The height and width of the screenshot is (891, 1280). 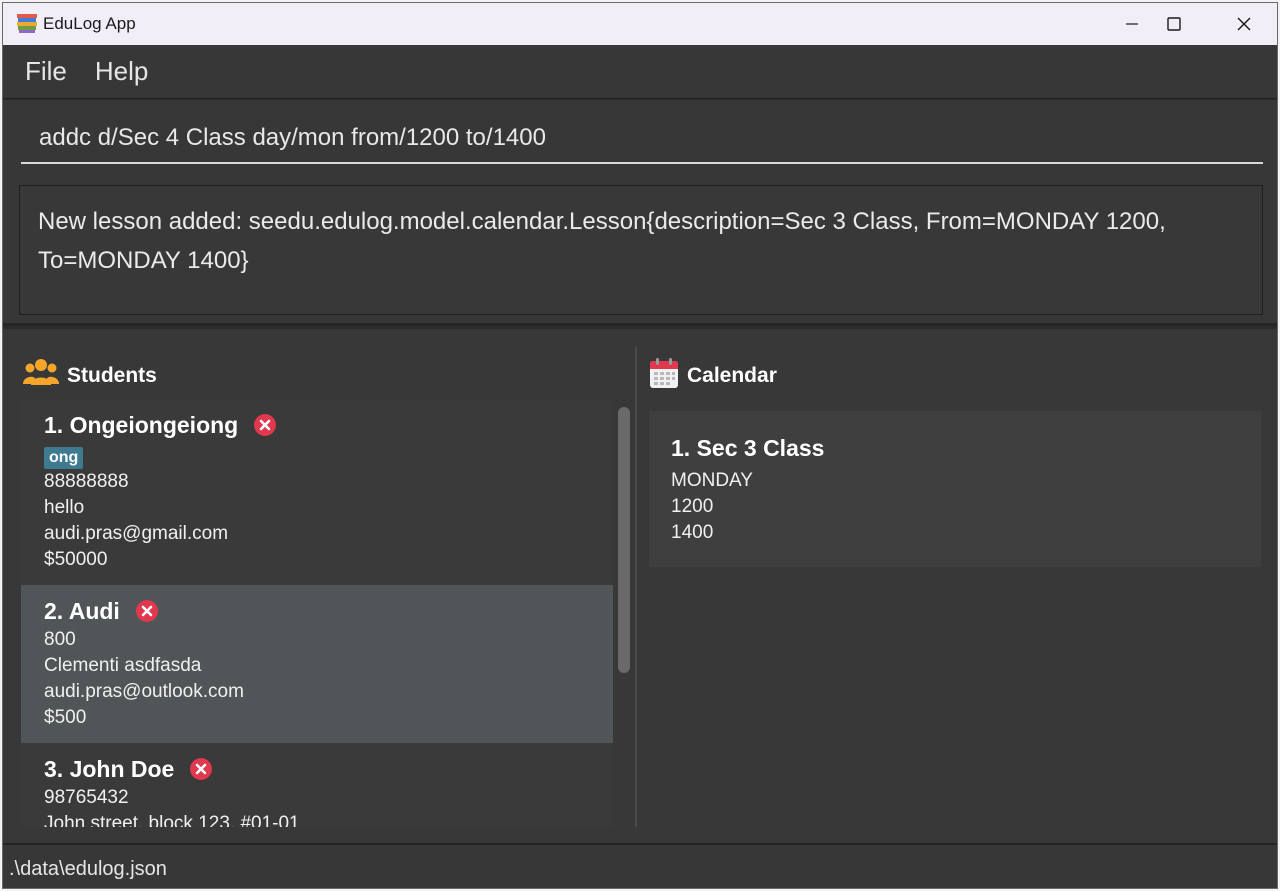 What do you see at coordinates (732, 375) in the screenshot?
I see `calendar-title: Calendar` at bounding box center [732, 375].